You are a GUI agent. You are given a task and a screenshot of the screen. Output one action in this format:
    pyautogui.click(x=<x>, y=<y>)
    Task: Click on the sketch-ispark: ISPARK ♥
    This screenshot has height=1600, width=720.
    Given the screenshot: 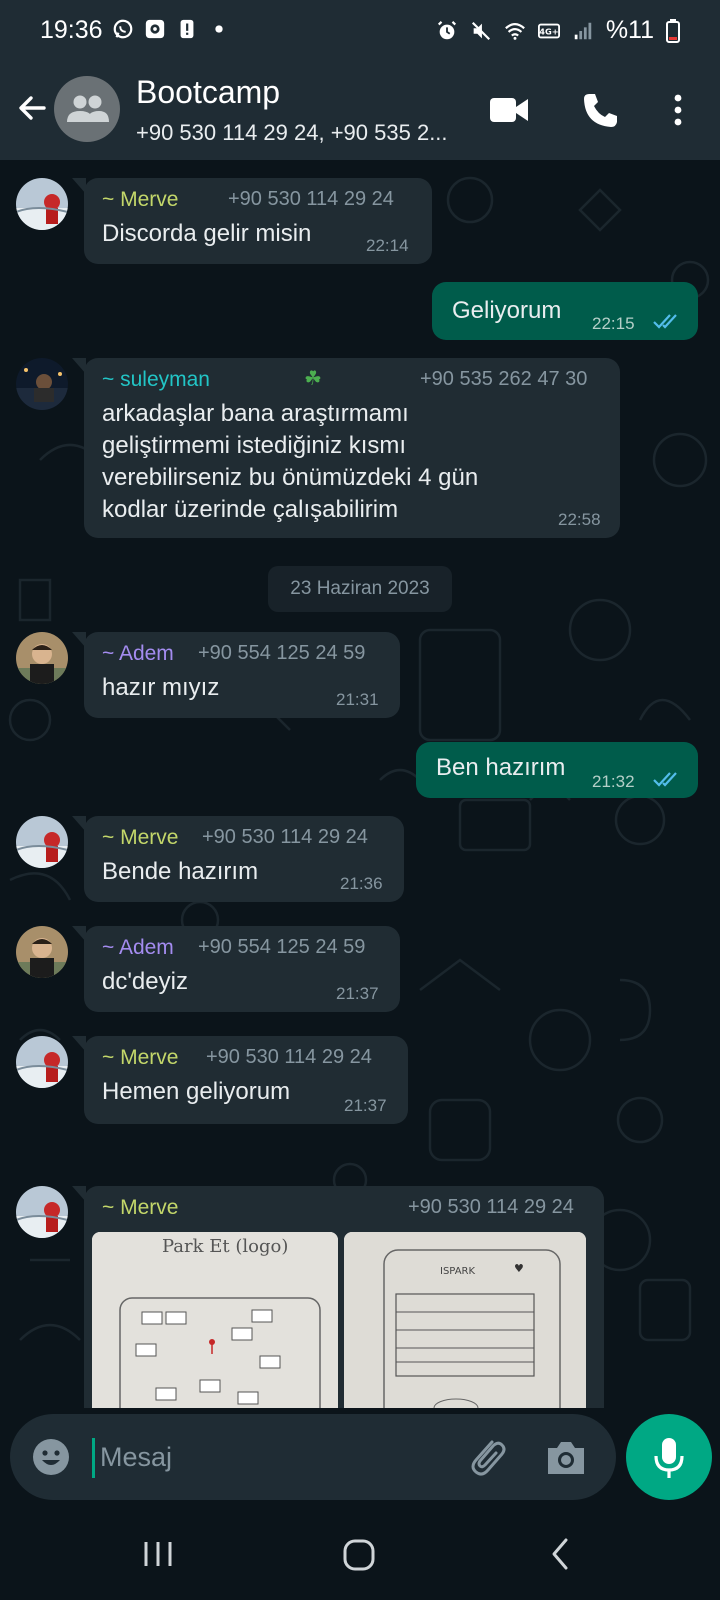 What is the action you would take?
    pyautogui.click(x=465, y=1320)
    